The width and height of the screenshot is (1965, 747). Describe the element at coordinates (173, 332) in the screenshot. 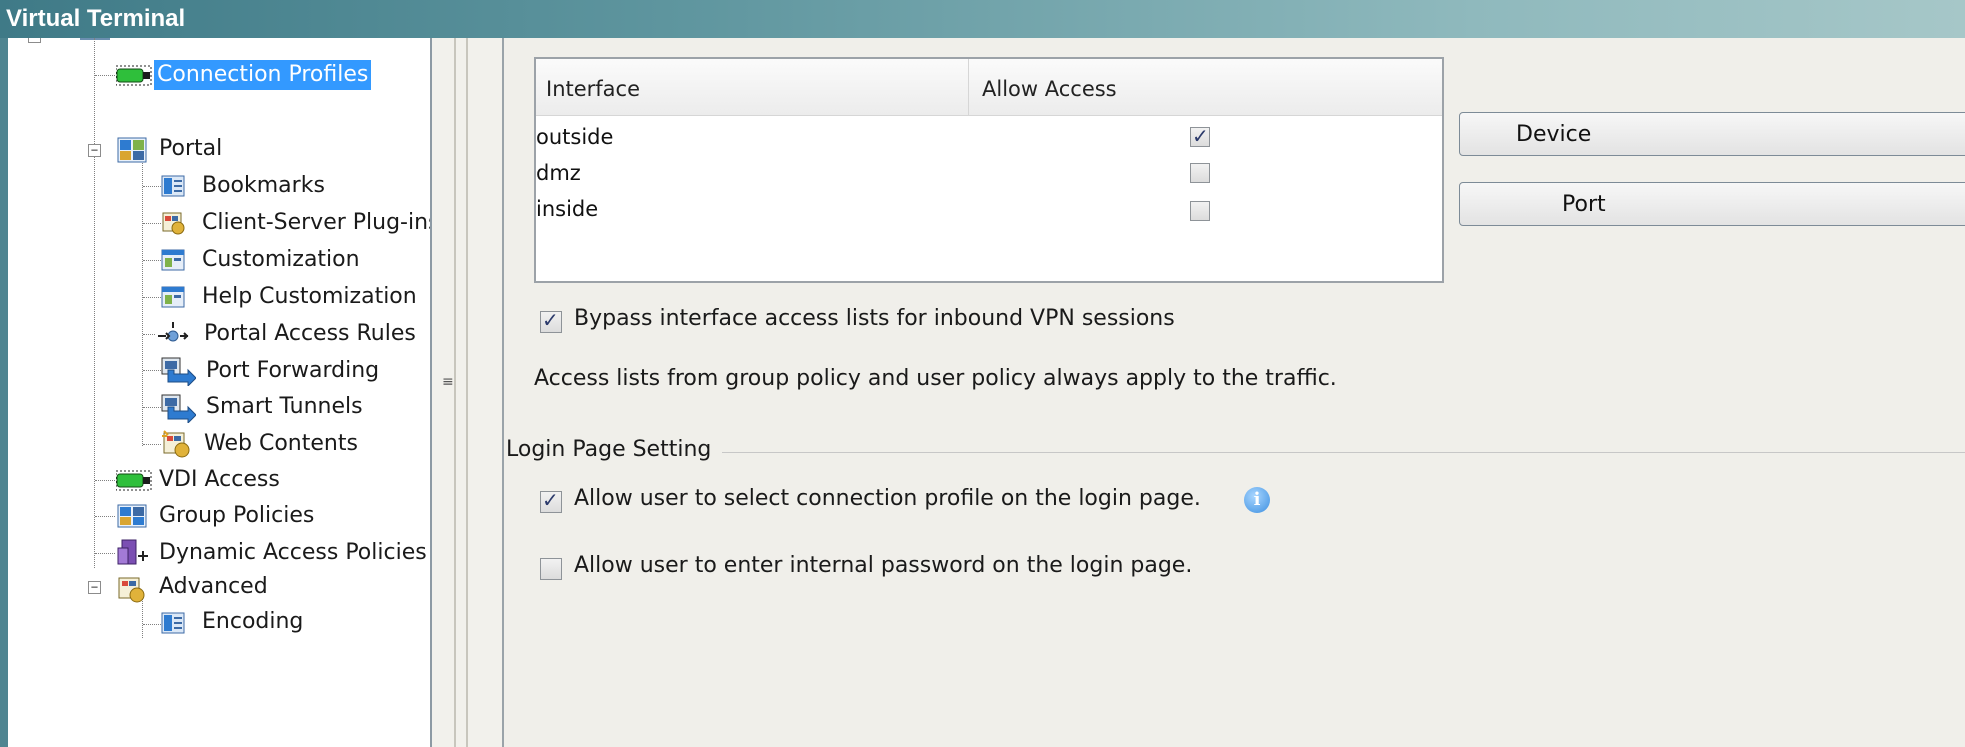

I see `access-rules-icon` at that location.